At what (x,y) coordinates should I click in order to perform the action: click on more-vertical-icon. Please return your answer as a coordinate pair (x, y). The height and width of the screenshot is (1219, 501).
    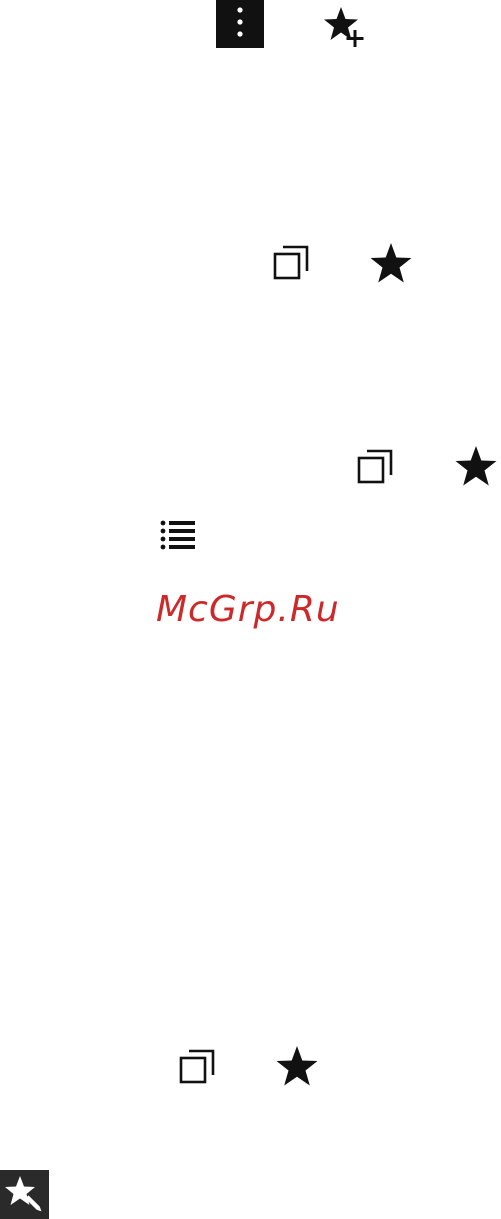
    Looking at the image, I should click on (240, 24).